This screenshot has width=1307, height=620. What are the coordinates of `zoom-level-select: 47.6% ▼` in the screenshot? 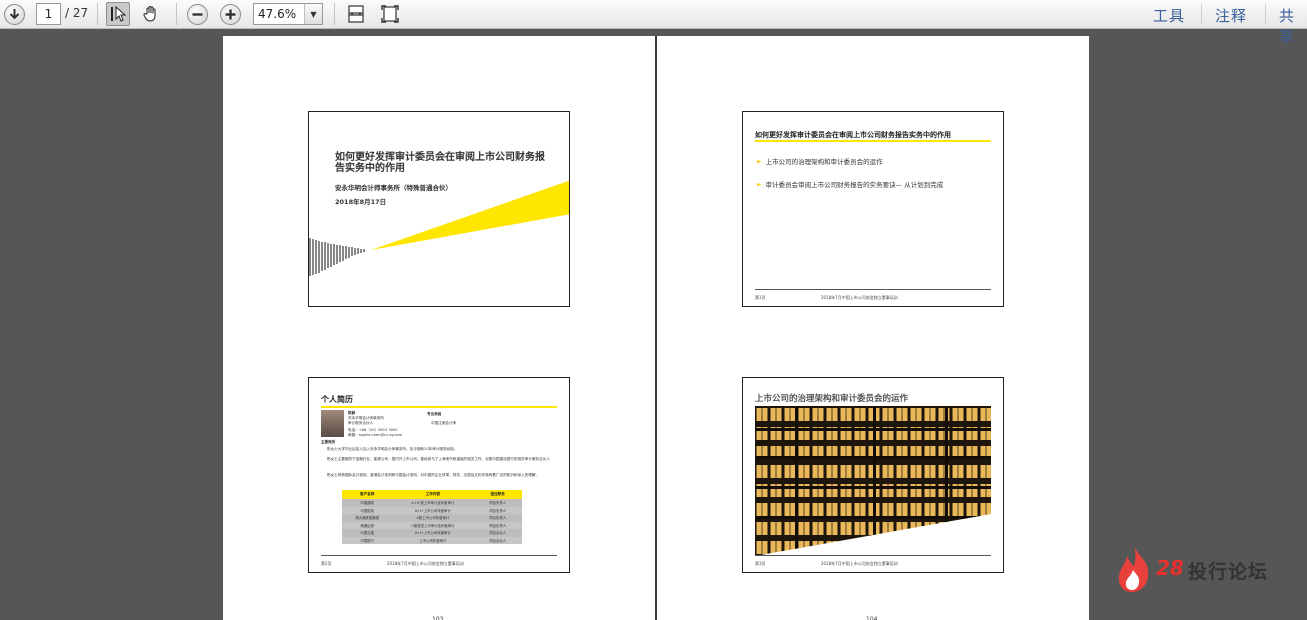 It's located at (288, 14).